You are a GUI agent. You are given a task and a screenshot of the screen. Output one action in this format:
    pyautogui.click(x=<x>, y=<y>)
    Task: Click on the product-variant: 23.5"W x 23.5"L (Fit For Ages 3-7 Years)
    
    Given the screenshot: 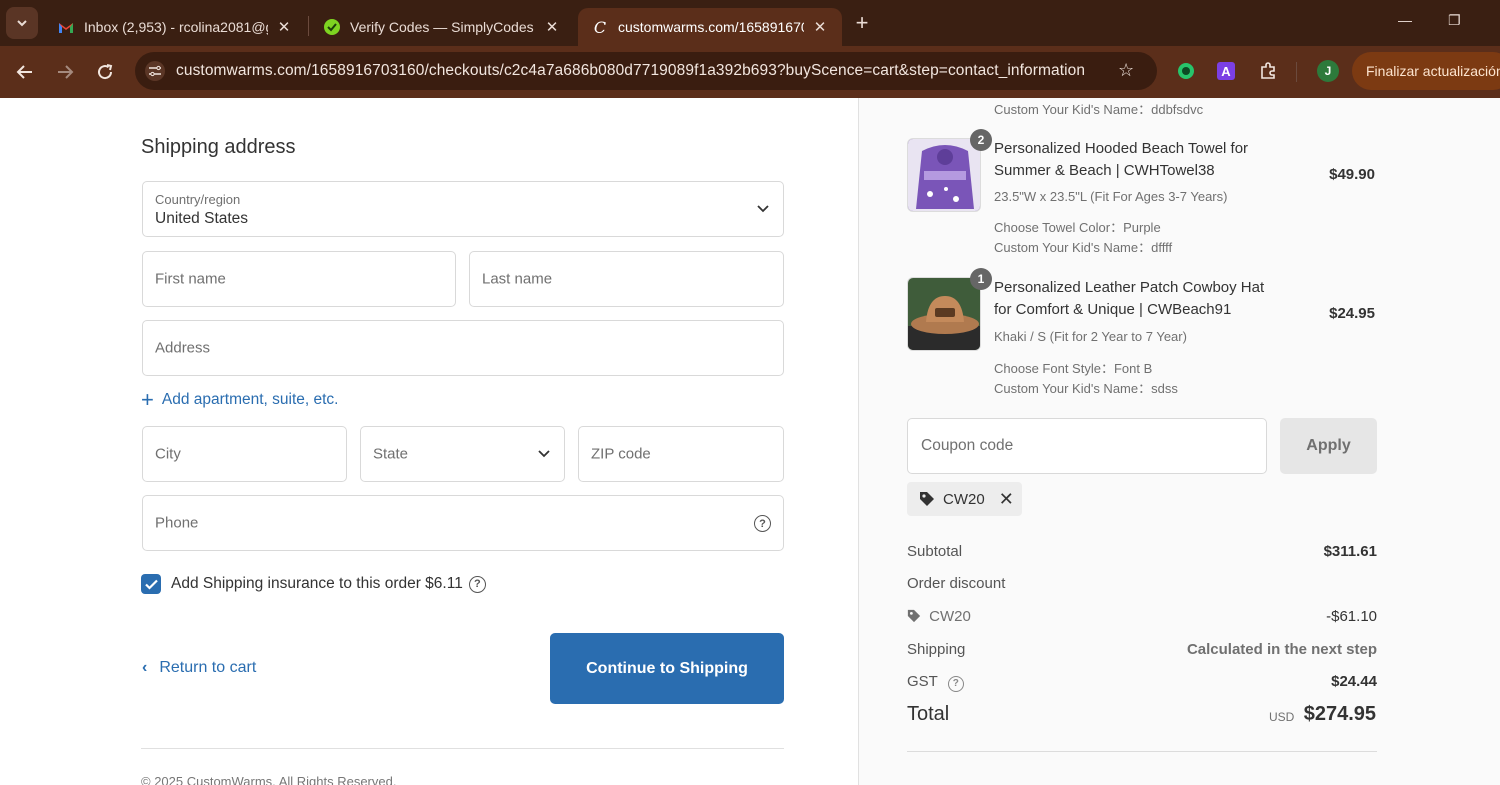 What is the action you would take?
    pyautogui.click(x=1111, y=196)
    